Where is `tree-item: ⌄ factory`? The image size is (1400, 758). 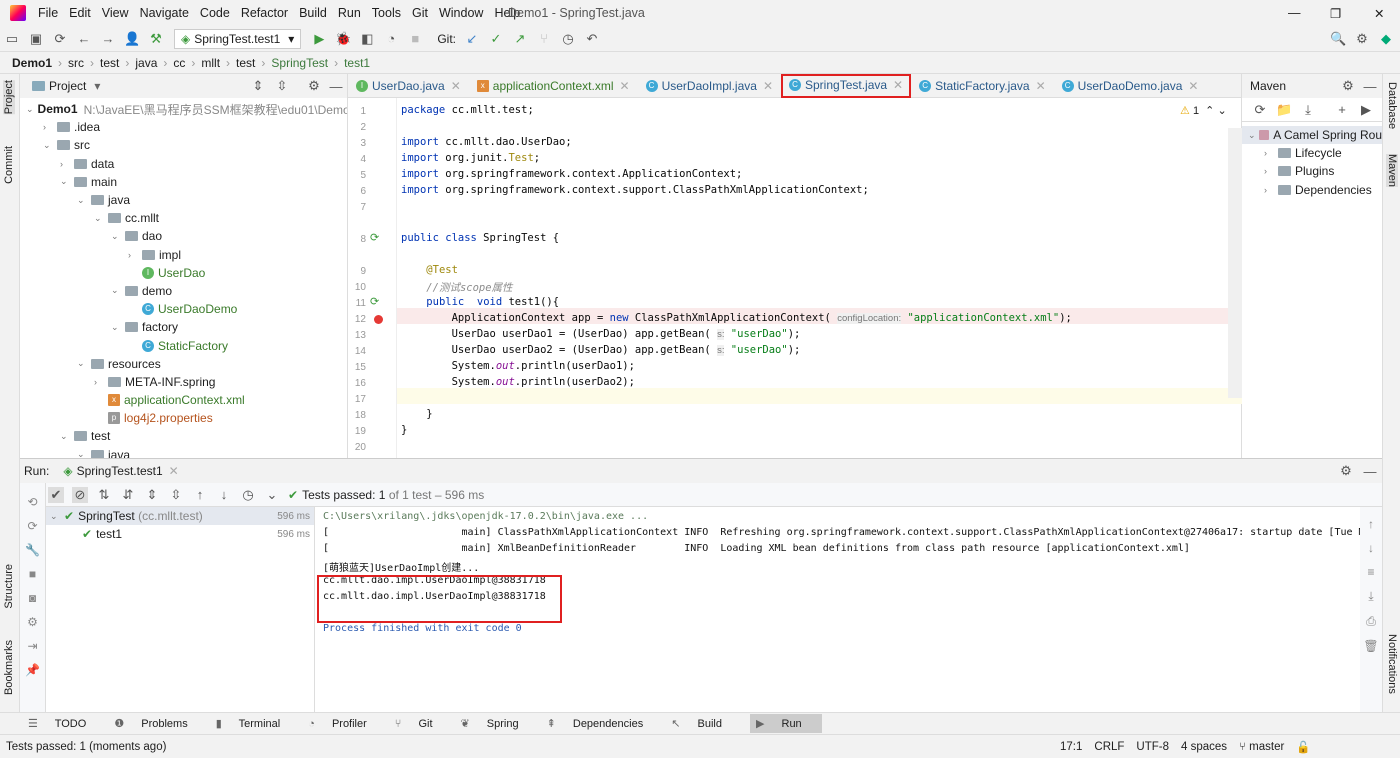 tree-item: ⌄ factory is located at coordinates (183, 327).